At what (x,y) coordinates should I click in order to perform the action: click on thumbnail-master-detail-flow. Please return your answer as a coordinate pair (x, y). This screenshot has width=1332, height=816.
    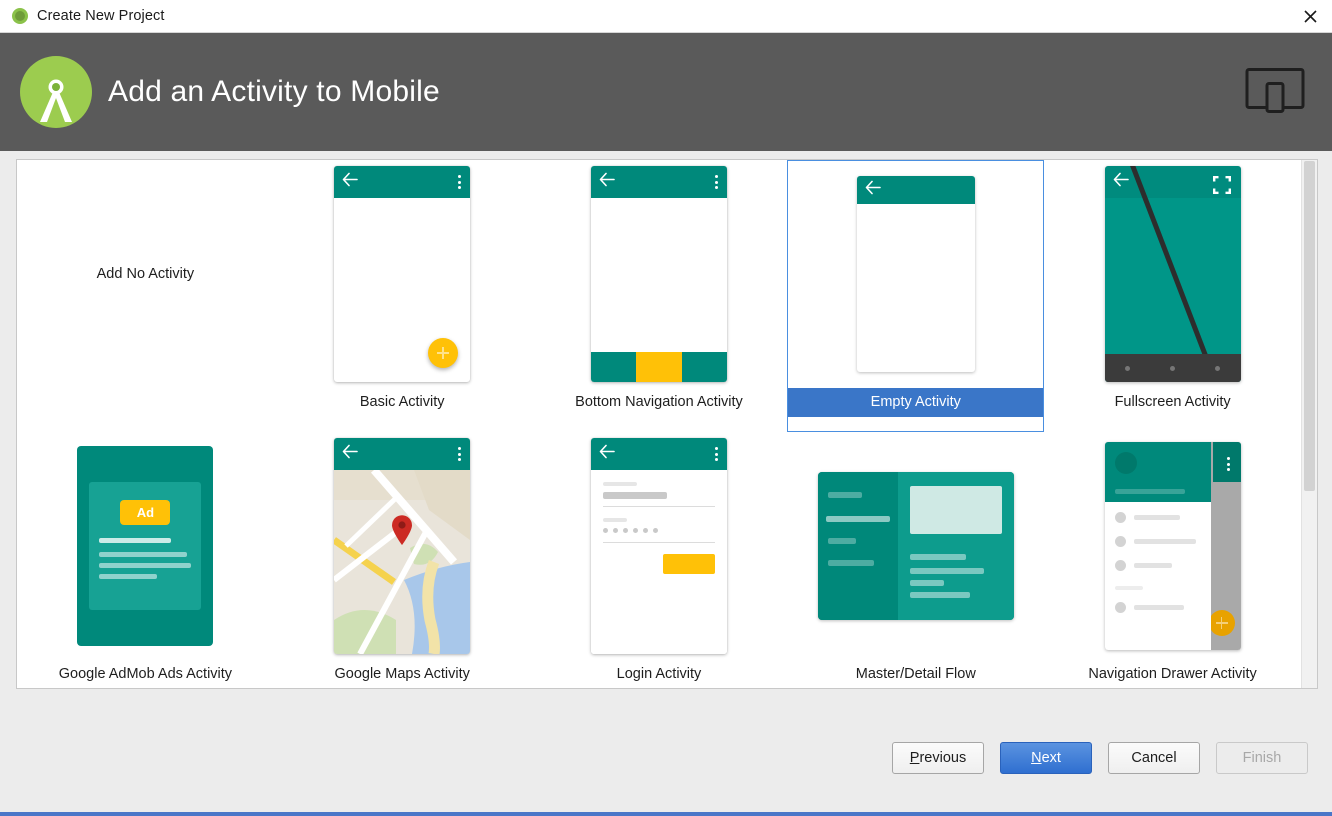
    Looking at the image, I should click on (915, 546).